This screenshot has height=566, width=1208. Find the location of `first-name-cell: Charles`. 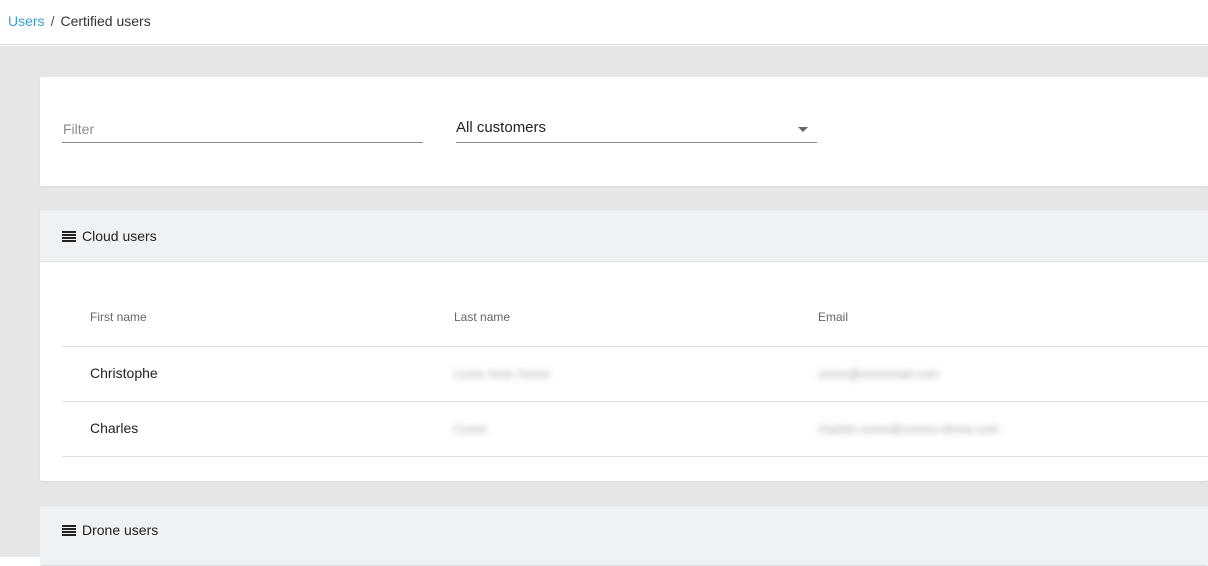

first-name-cell: Charles is located at coordinates (114, 428).